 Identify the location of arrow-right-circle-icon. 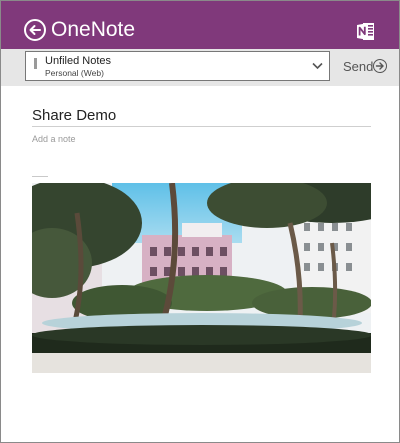
(380, 66).